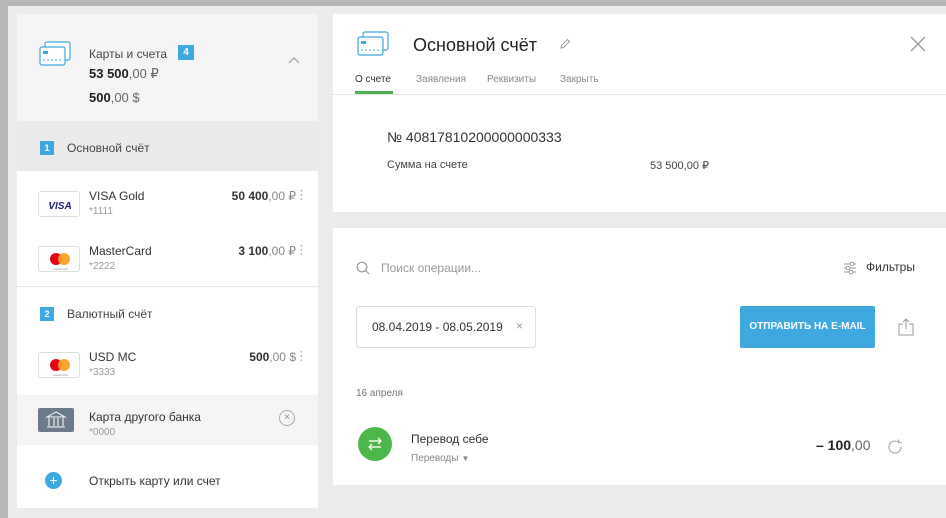  I want to click on transfer-arrows-icon, so click(375, 444).